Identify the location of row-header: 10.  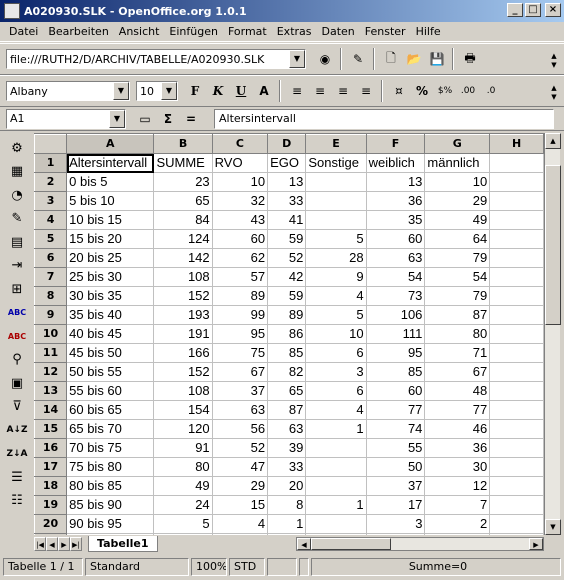
(51, 334).